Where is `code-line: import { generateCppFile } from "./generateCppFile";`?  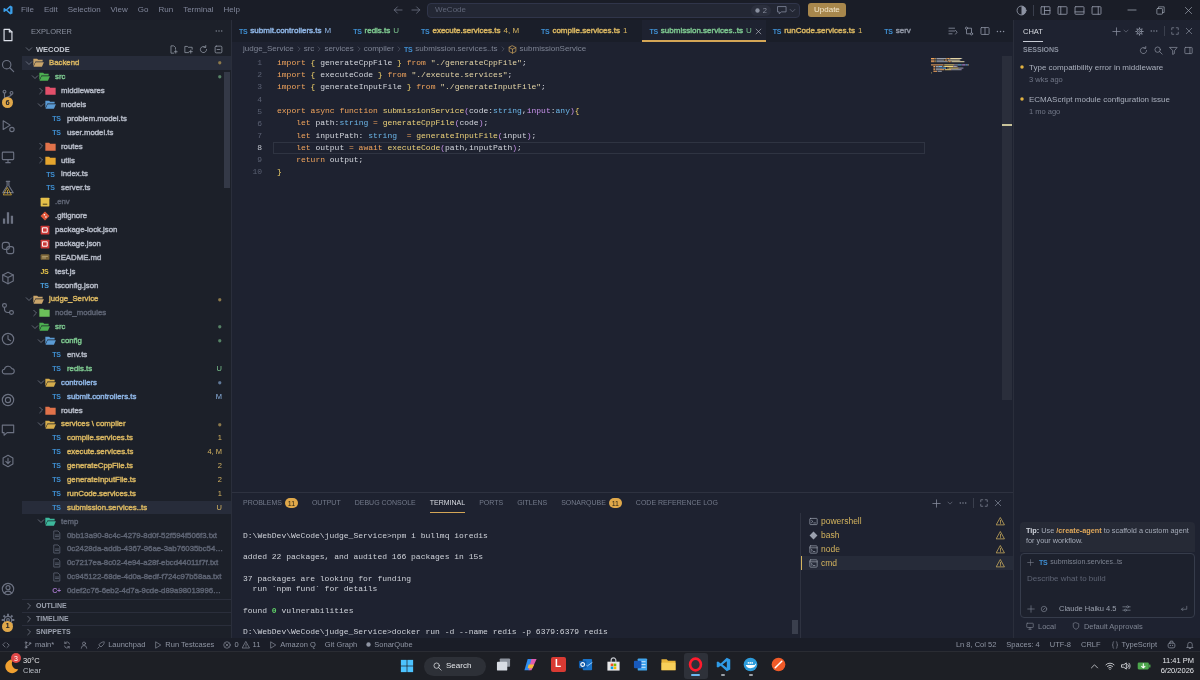
code-line: import { generateCppFile } from "./generateCppFile"; is located at coordinates (401, 63).